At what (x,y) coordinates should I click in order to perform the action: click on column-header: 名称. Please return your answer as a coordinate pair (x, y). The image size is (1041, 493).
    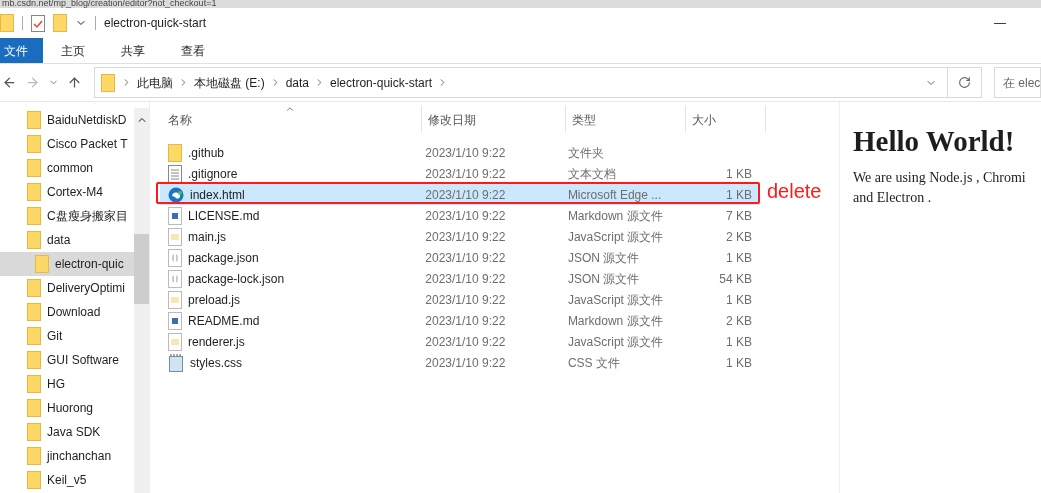
    Looking at the image, I should click on (291, 119).